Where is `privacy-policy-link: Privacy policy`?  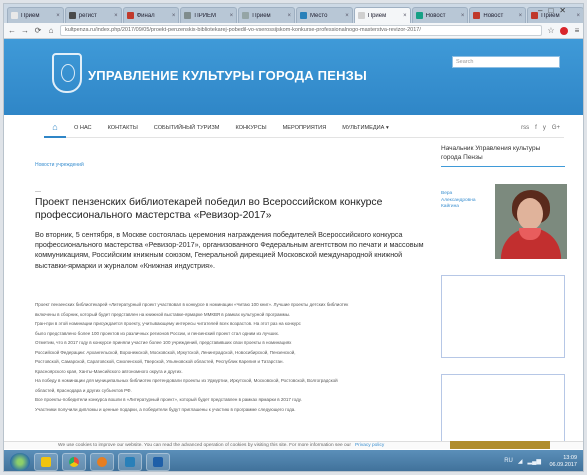 privacy-policy-link: Privacy policy is located at coordinates (369, 445).